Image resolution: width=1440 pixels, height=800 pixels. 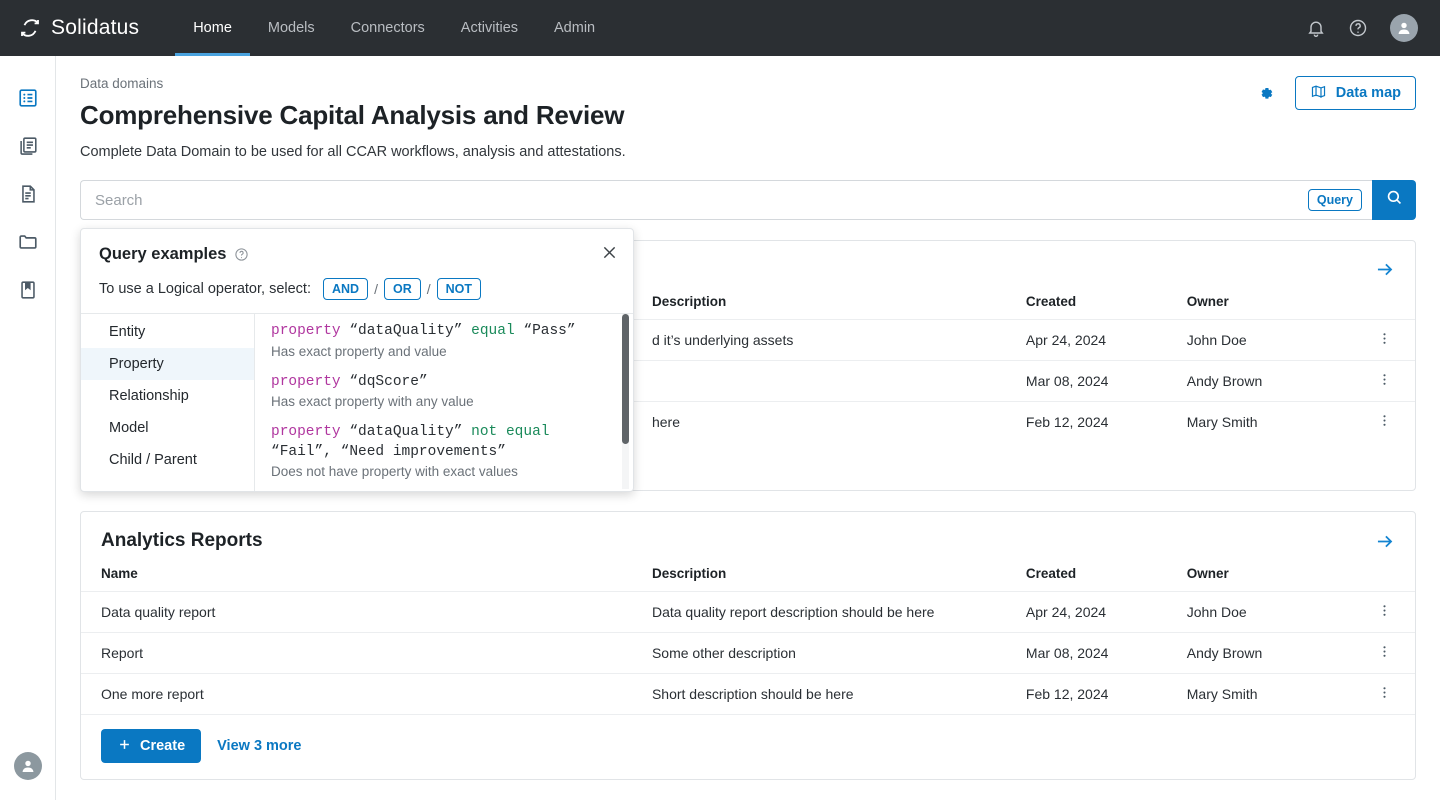 I want to click on example-description: Has exact property and value, so click(x=359, y=351).